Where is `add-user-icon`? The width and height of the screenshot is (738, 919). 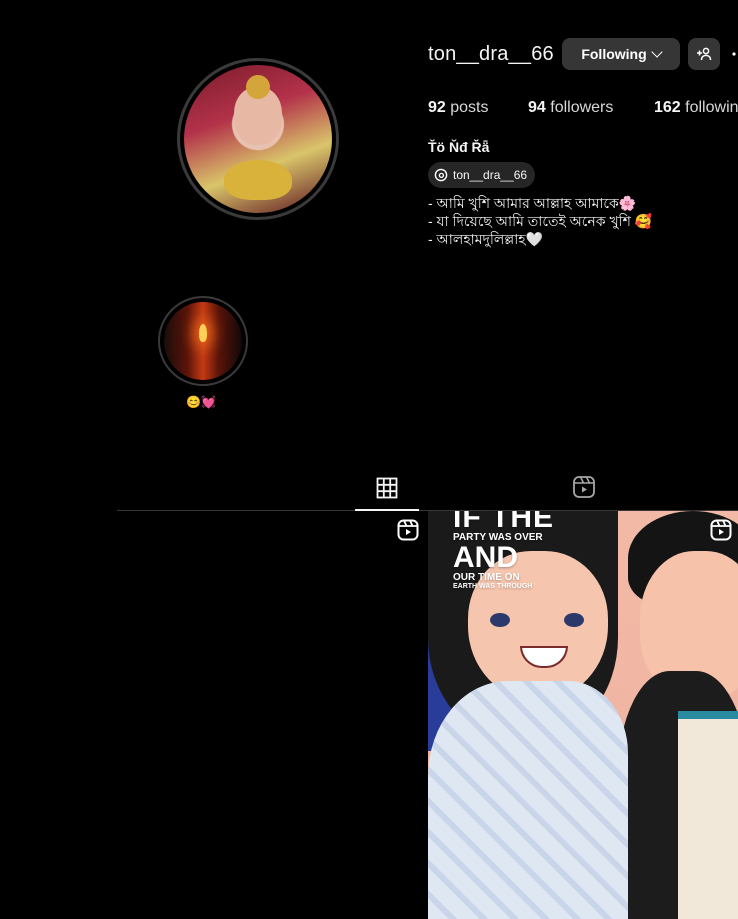 add-user-icon is located at coordinates (704, 54).